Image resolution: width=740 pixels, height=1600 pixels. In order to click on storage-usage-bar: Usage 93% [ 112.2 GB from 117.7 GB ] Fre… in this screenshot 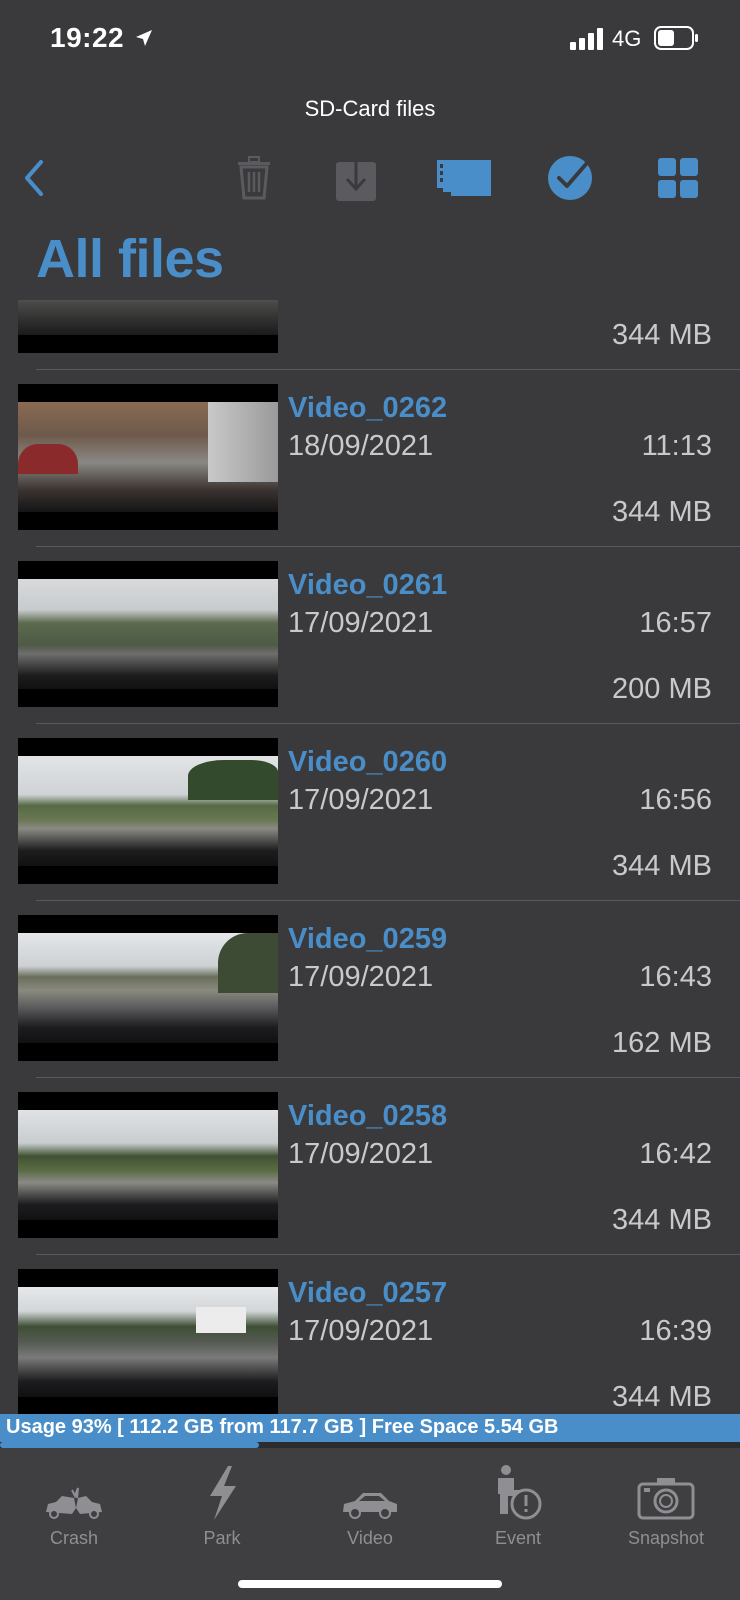, I will do `click(370, 1428)`.